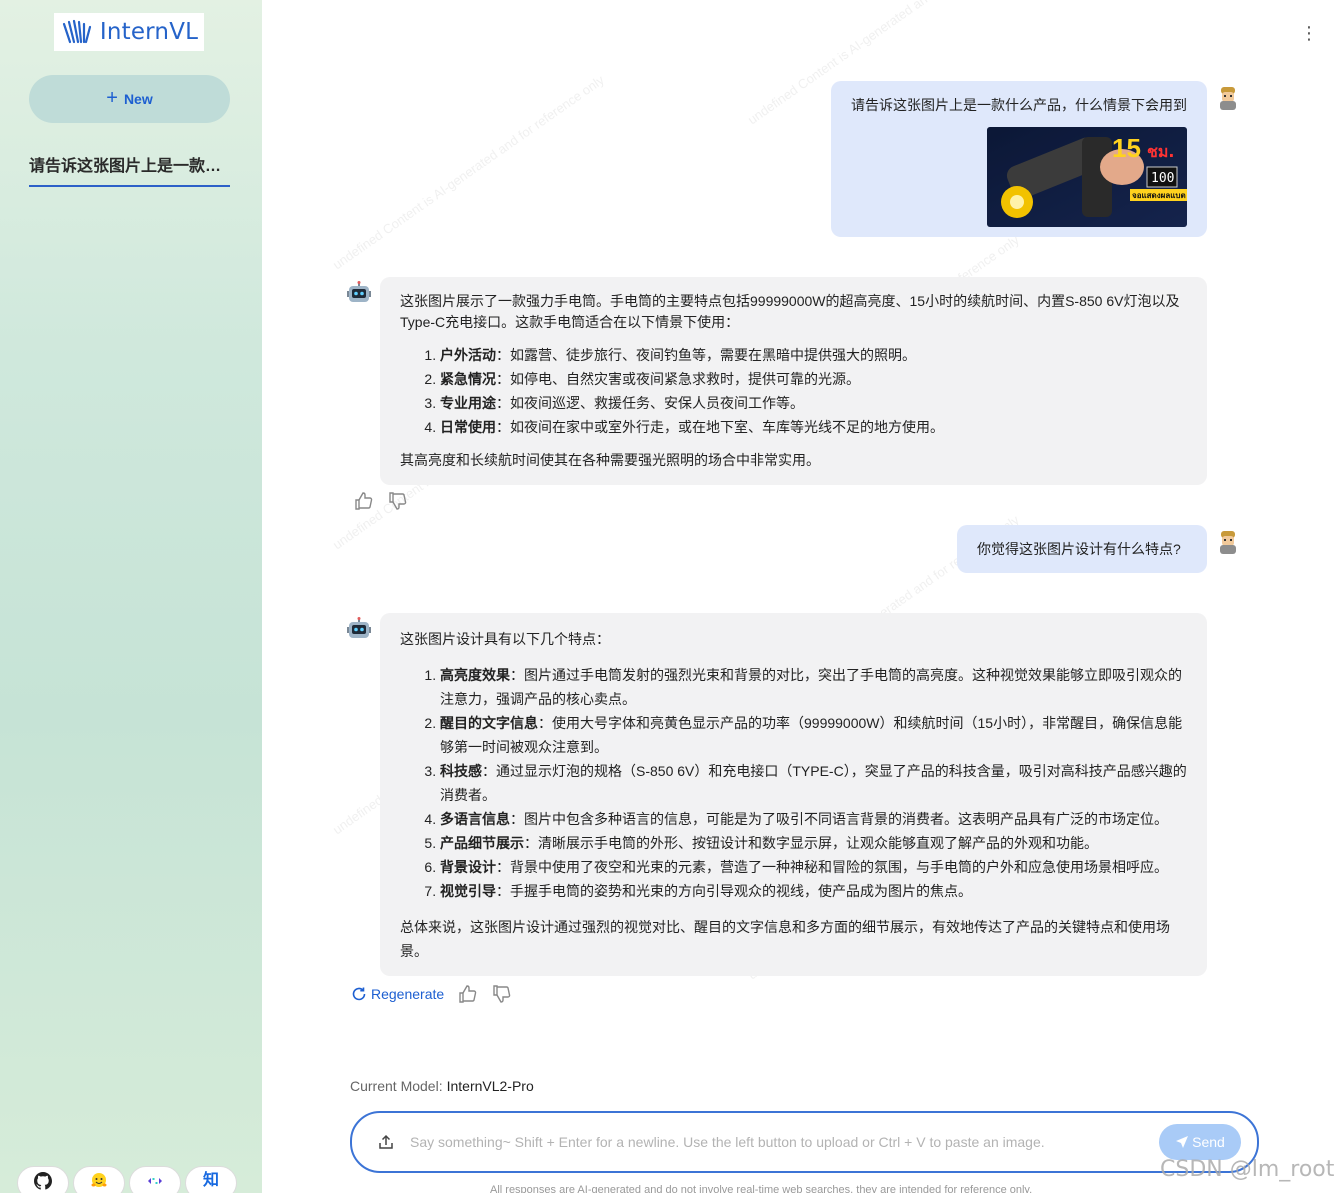  What do you see at coordinates (408, 994) in the screenshot?
I see `regenerate-label: Regenerate` at bounding box center [408, 994].